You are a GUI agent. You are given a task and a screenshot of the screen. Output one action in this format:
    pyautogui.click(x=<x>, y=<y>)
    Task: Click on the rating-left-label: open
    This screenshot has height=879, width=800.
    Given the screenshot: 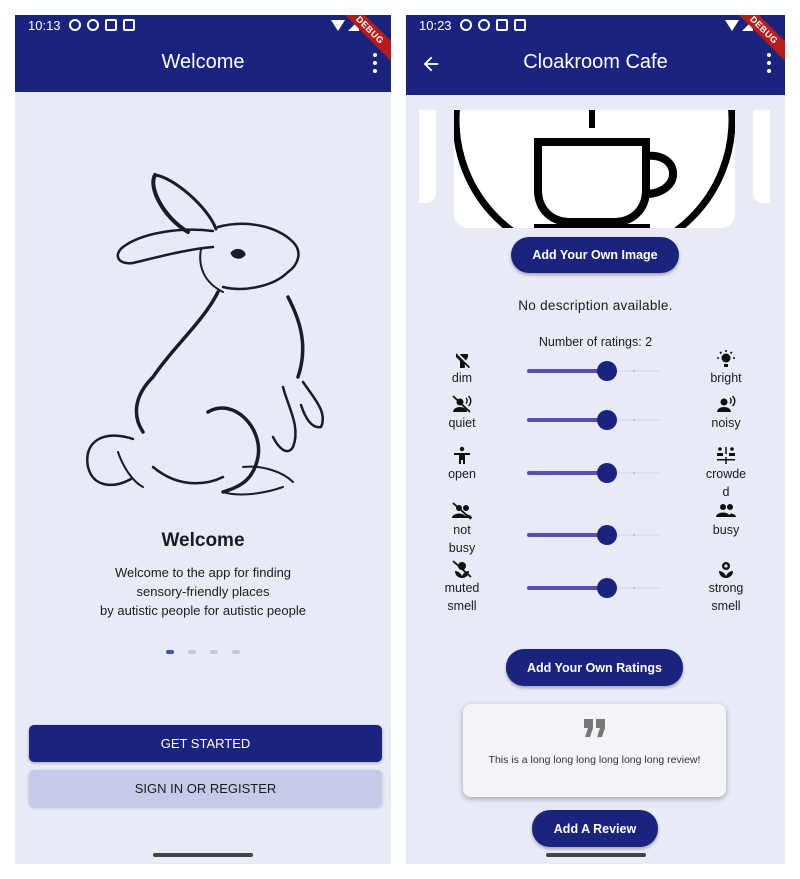 What is the action you would take?
    pyautogui.click(x=462, y=474)
    